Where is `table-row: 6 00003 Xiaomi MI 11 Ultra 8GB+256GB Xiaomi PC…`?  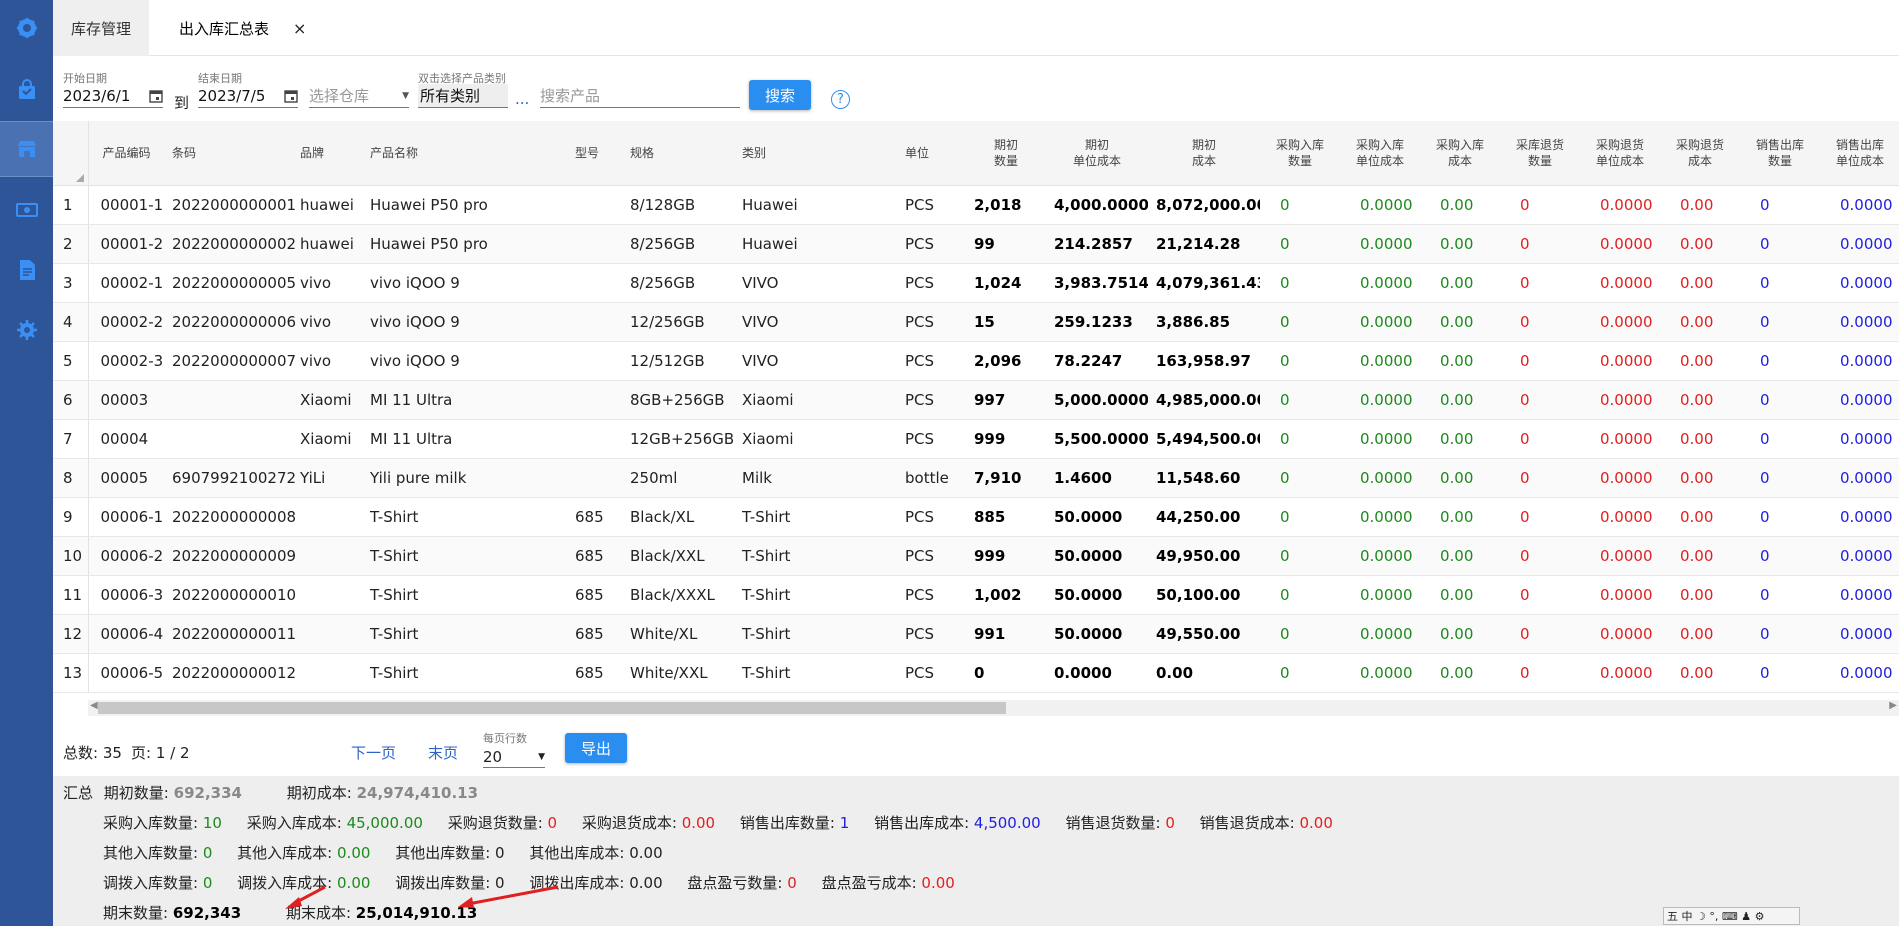
table-row: 6 00003 Xiaomi MI 11 Ultra 8GB+256GB Xiaomi PC… is located at coordinates (976, 400).